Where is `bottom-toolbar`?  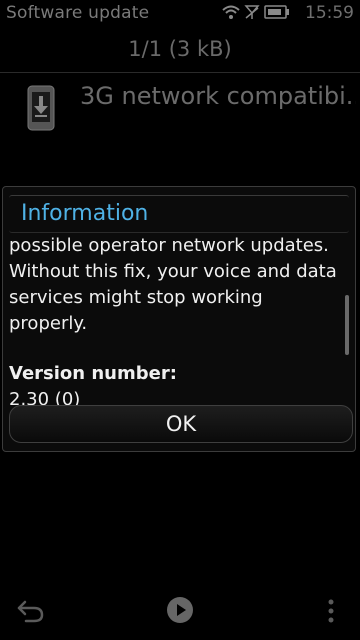 bottom-toolbar is located at coordinates (180, 612).